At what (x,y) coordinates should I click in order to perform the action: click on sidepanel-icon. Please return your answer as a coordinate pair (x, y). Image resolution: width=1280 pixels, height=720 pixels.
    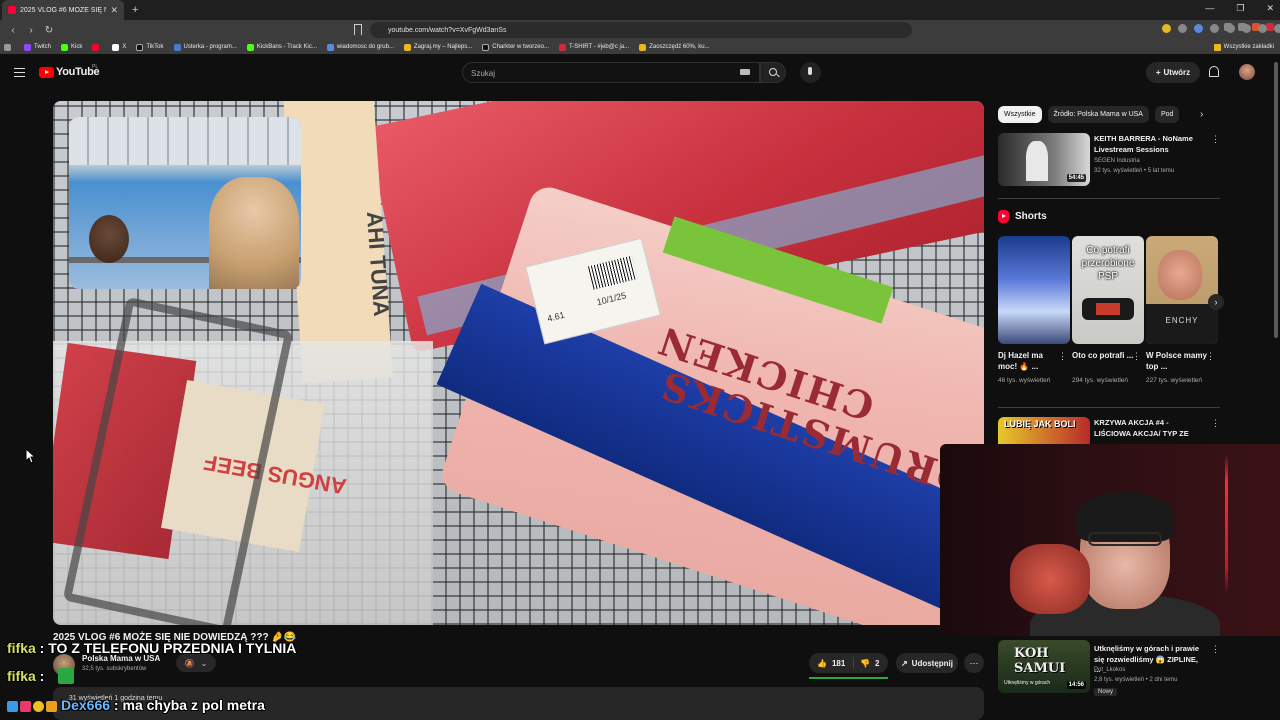
    Looking at the image, I should click on (1246, 28).